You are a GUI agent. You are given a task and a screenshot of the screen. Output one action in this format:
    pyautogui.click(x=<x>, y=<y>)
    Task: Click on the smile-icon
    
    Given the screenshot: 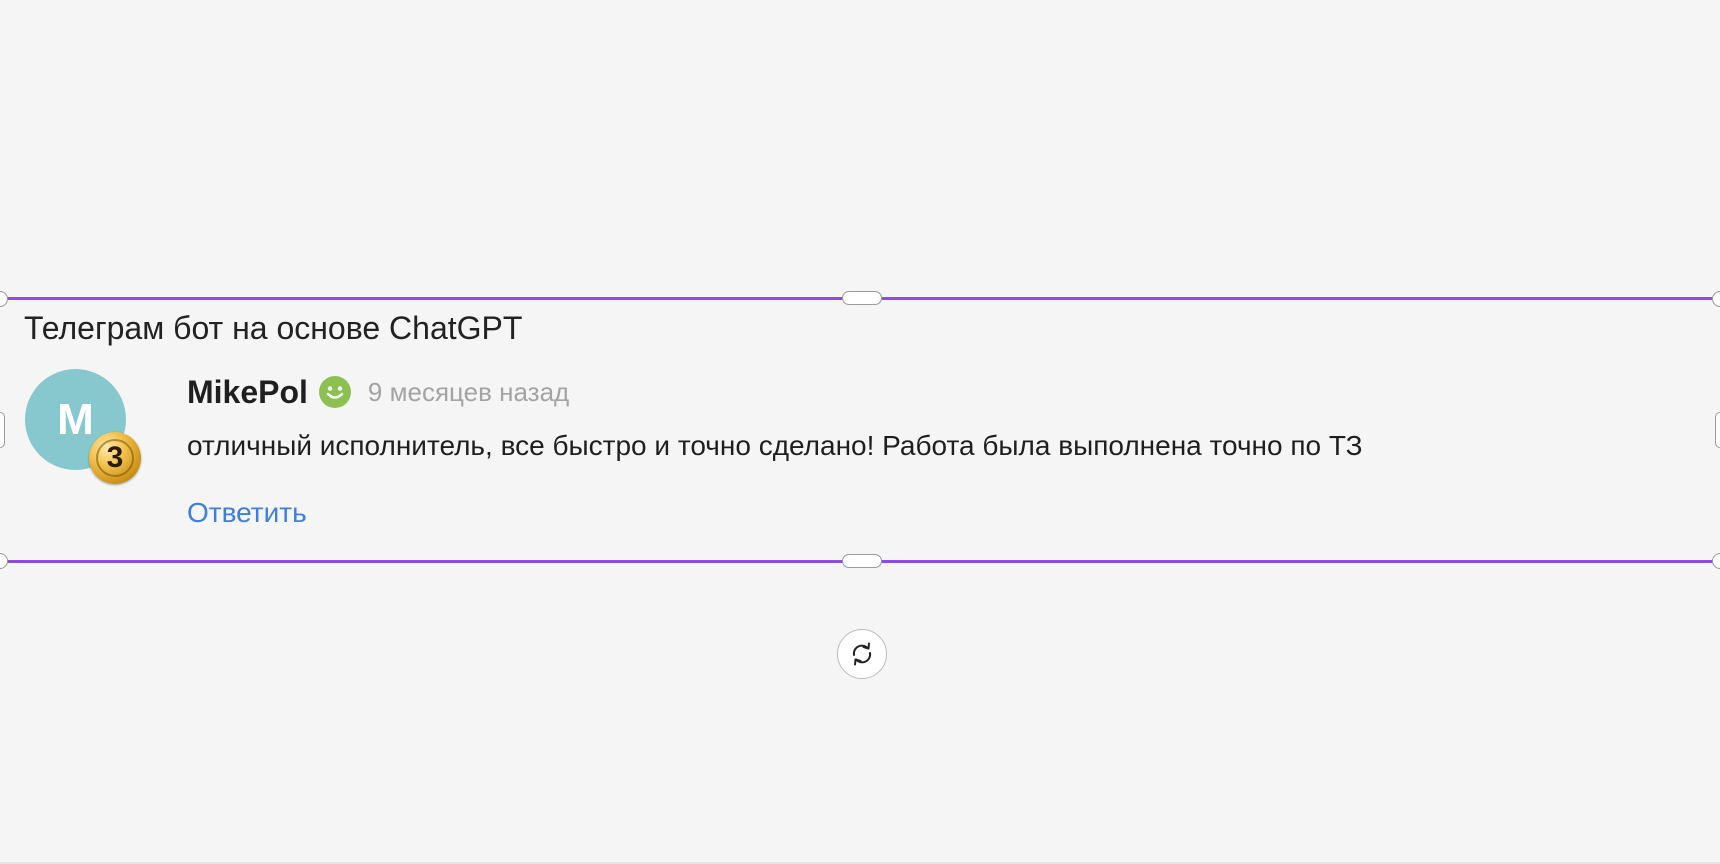 What is the action you would take?
    pyautogui.click(x=334, y=392)
    